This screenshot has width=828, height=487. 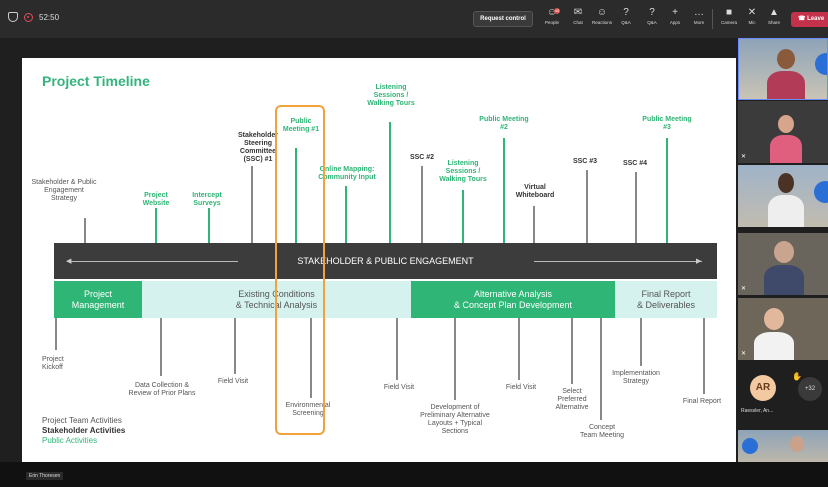 I want to click on activity-below: Implementation Strategy, so click(x=636, y=377).